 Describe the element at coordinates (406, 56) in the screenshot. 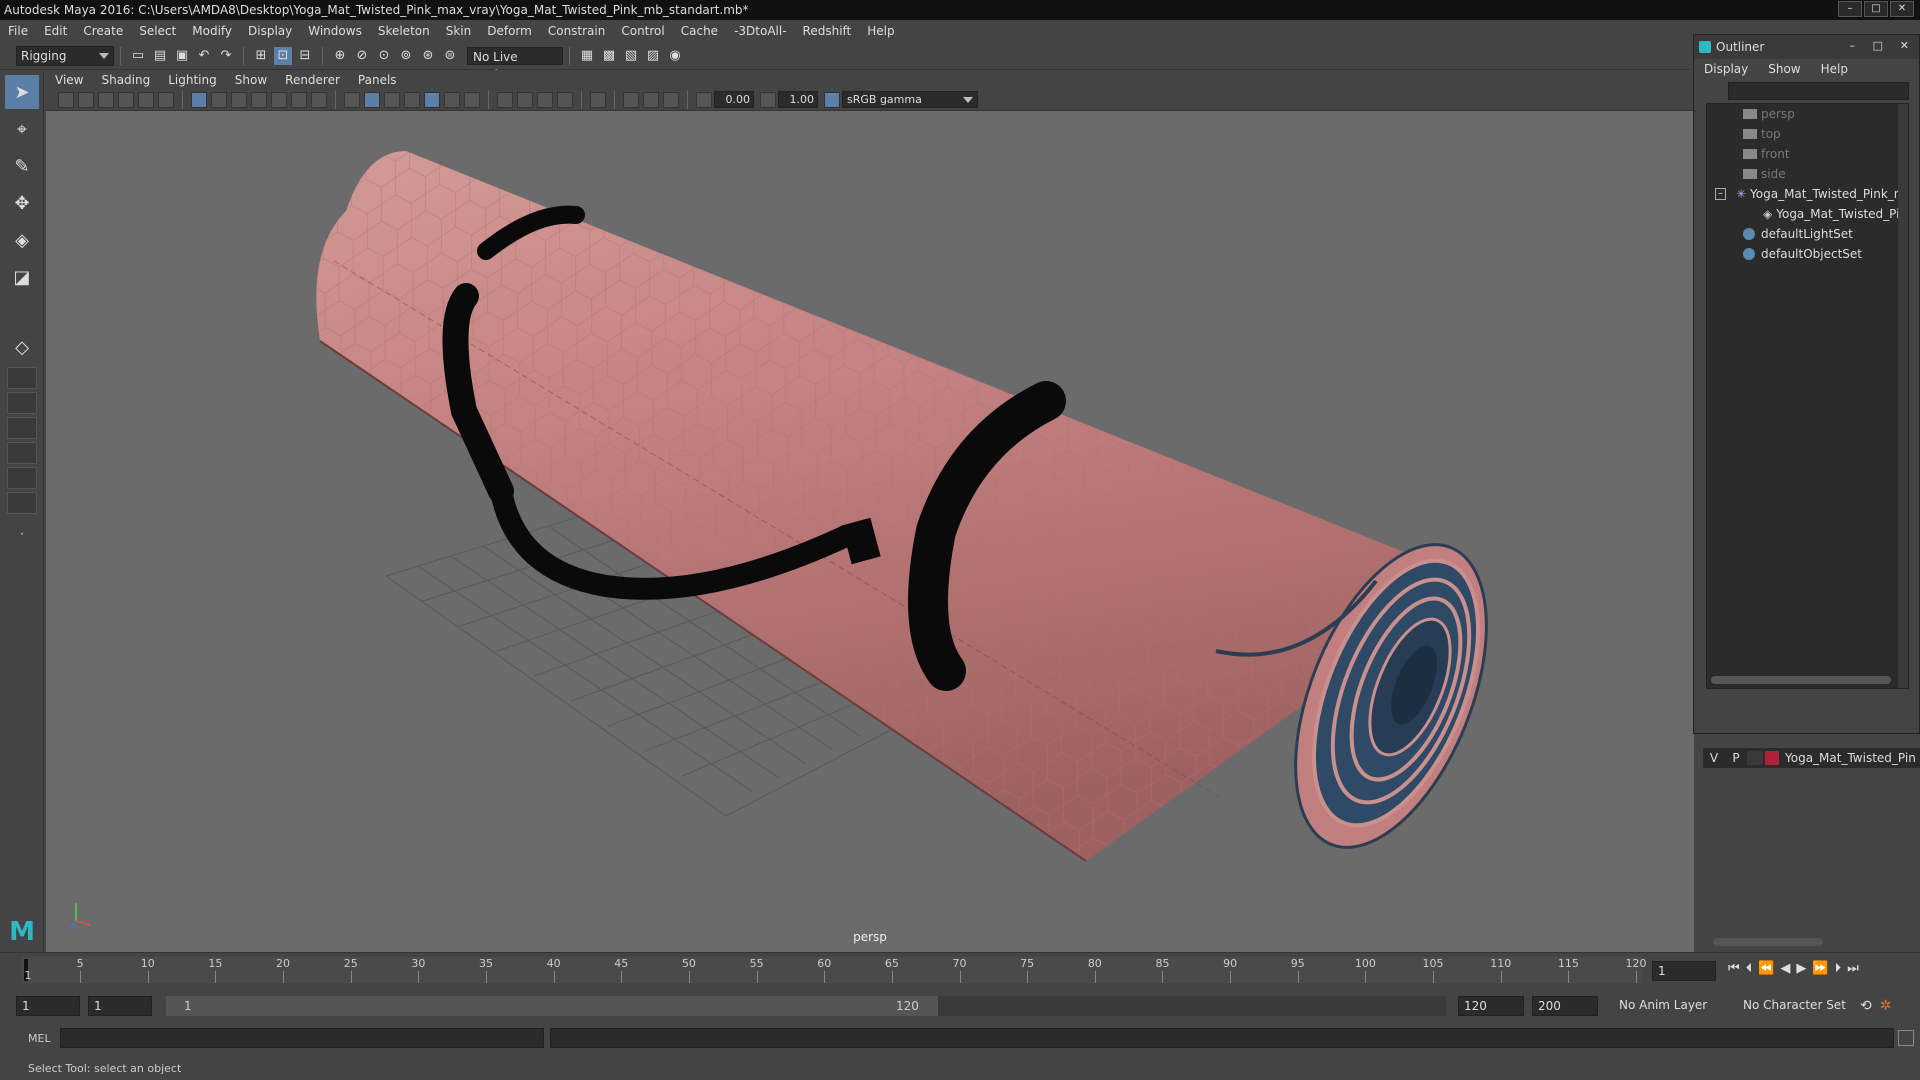

I see `snap-view-icon: ⊚` at that location.